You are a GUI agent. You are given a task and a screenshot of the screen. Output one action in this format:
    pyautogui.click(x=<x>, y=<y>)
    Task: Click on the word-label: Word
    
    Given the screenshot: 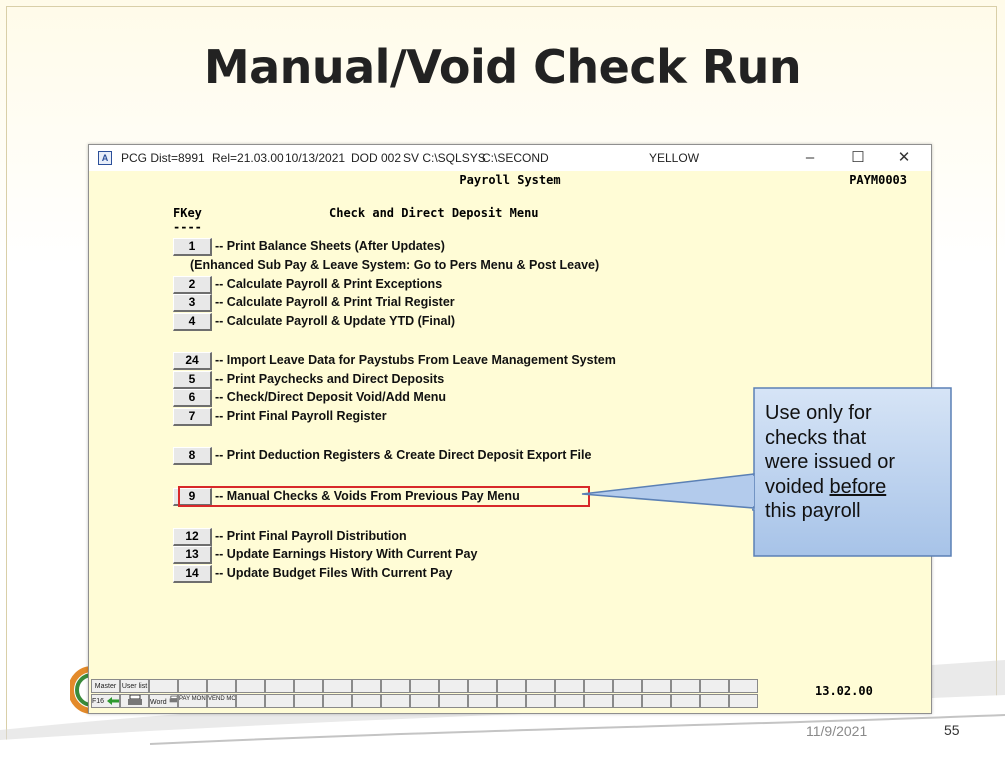 What is the action you would take?
    pyautogui.click(x=158, y=702)
    